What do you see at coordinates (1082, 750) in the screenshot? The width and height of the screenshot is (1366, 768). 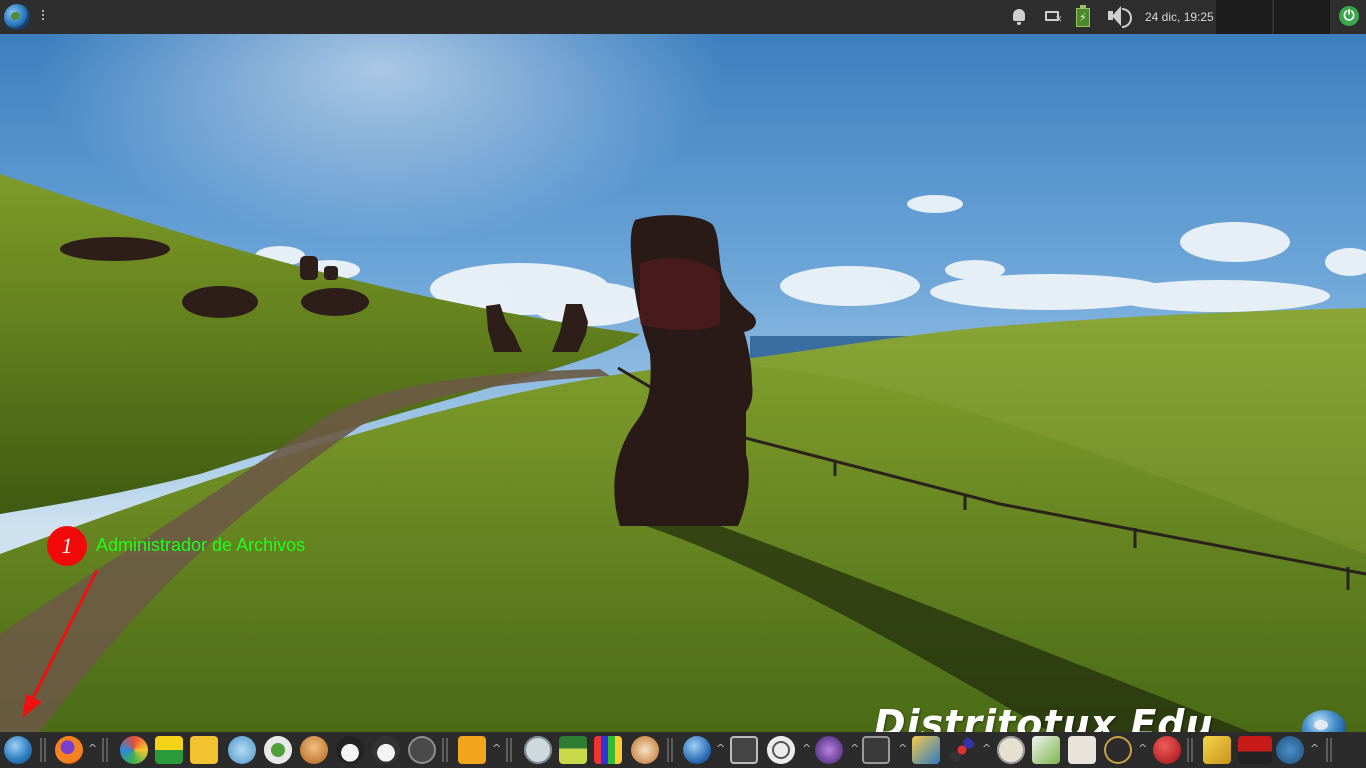 I see `drawing-icon` at bounding box center [1082, 750].